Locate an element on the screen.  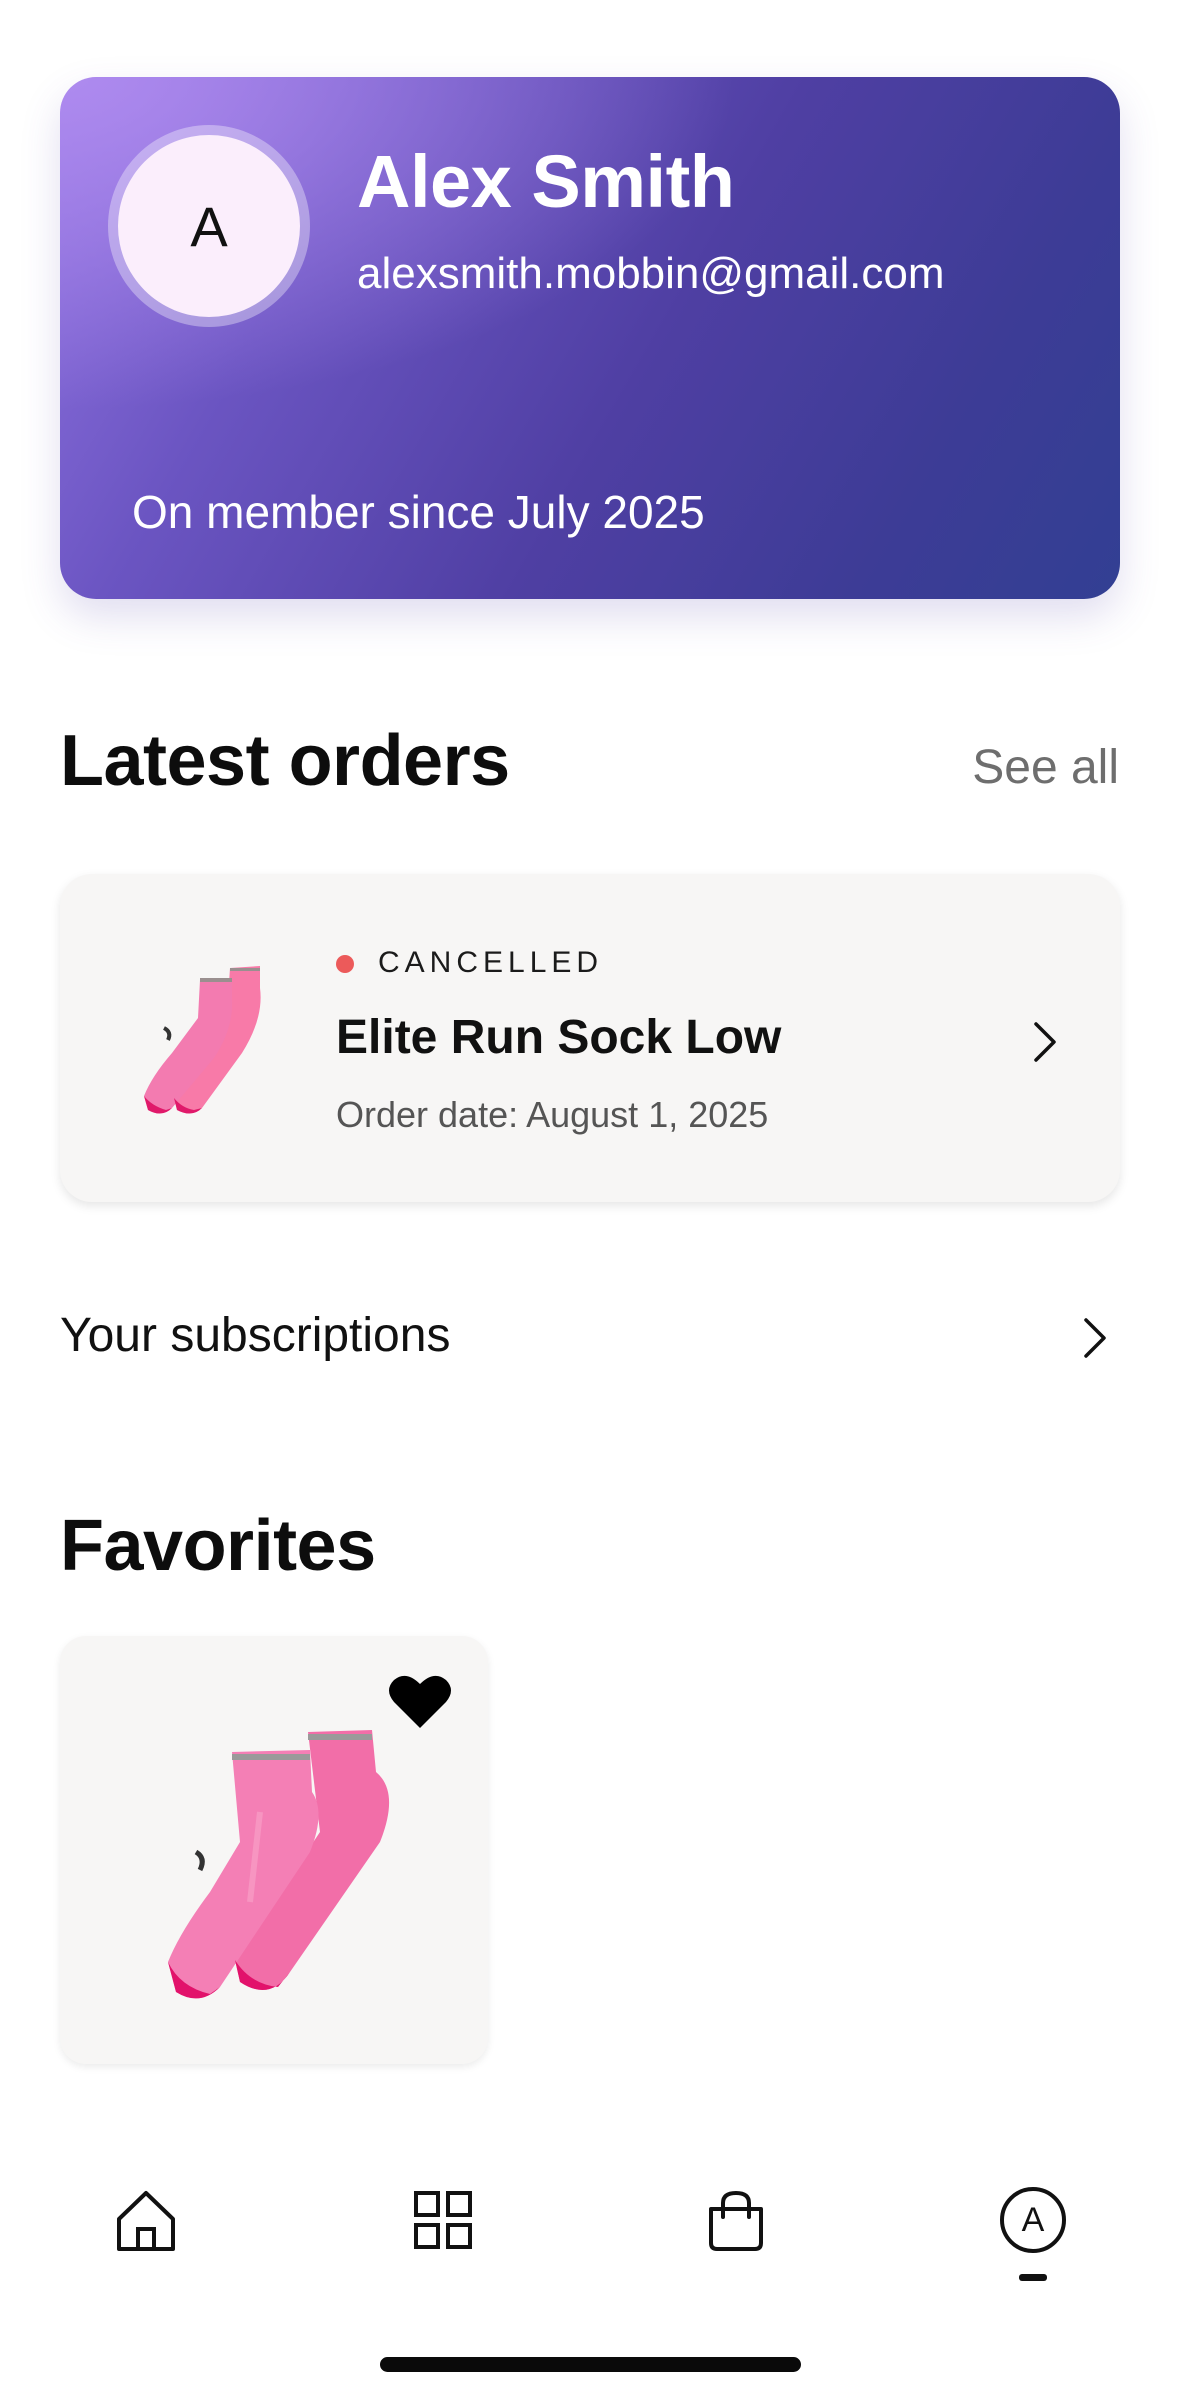
sock-product-image is located at coordinates (279, 1864).